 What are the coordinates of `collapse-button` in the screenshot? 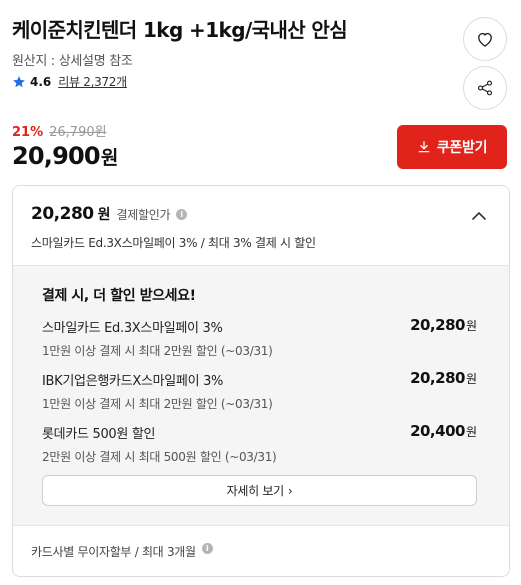 It's located at (479, 216).